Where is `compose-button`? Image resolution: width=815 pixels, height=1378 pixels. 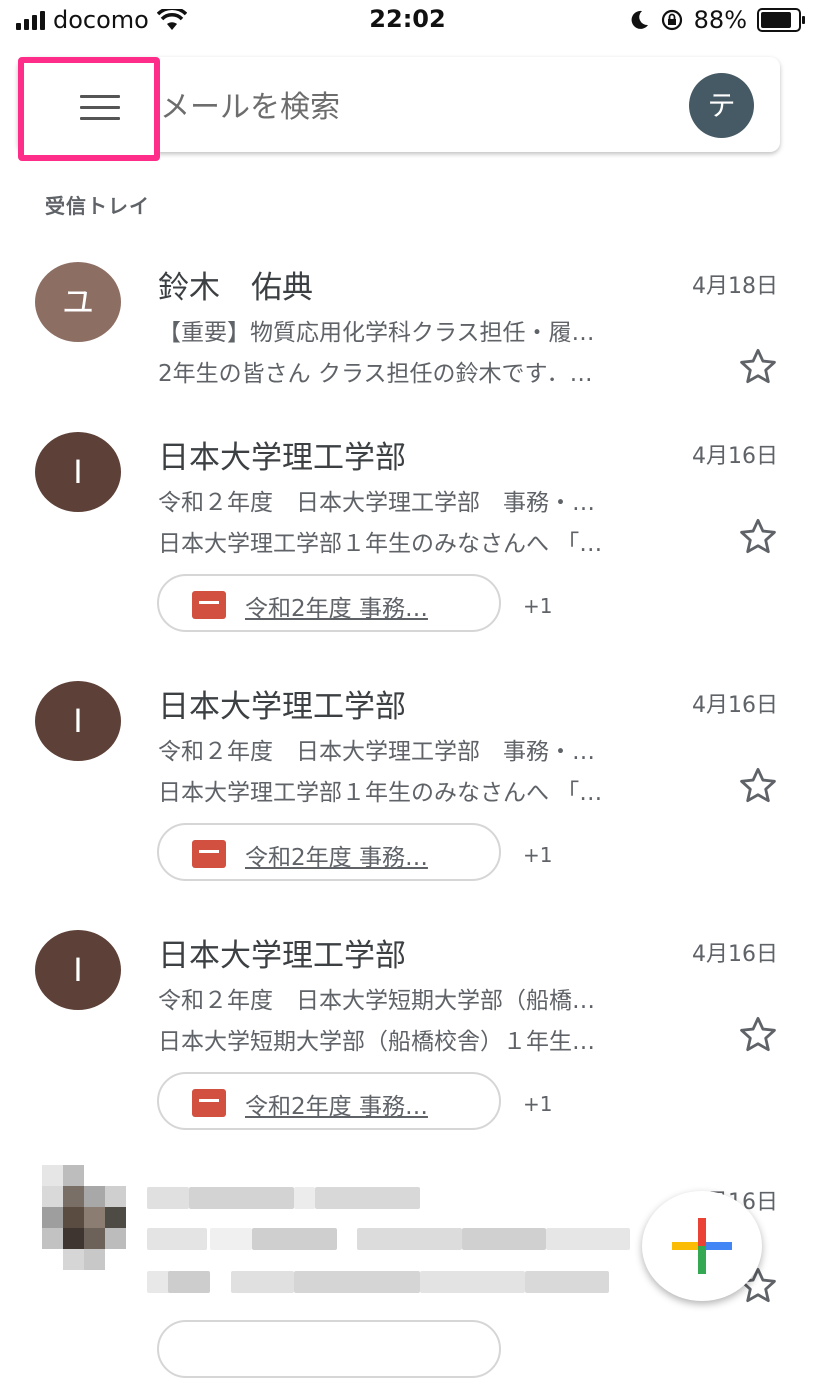 compose-button is located at coordinates (702, 1246).